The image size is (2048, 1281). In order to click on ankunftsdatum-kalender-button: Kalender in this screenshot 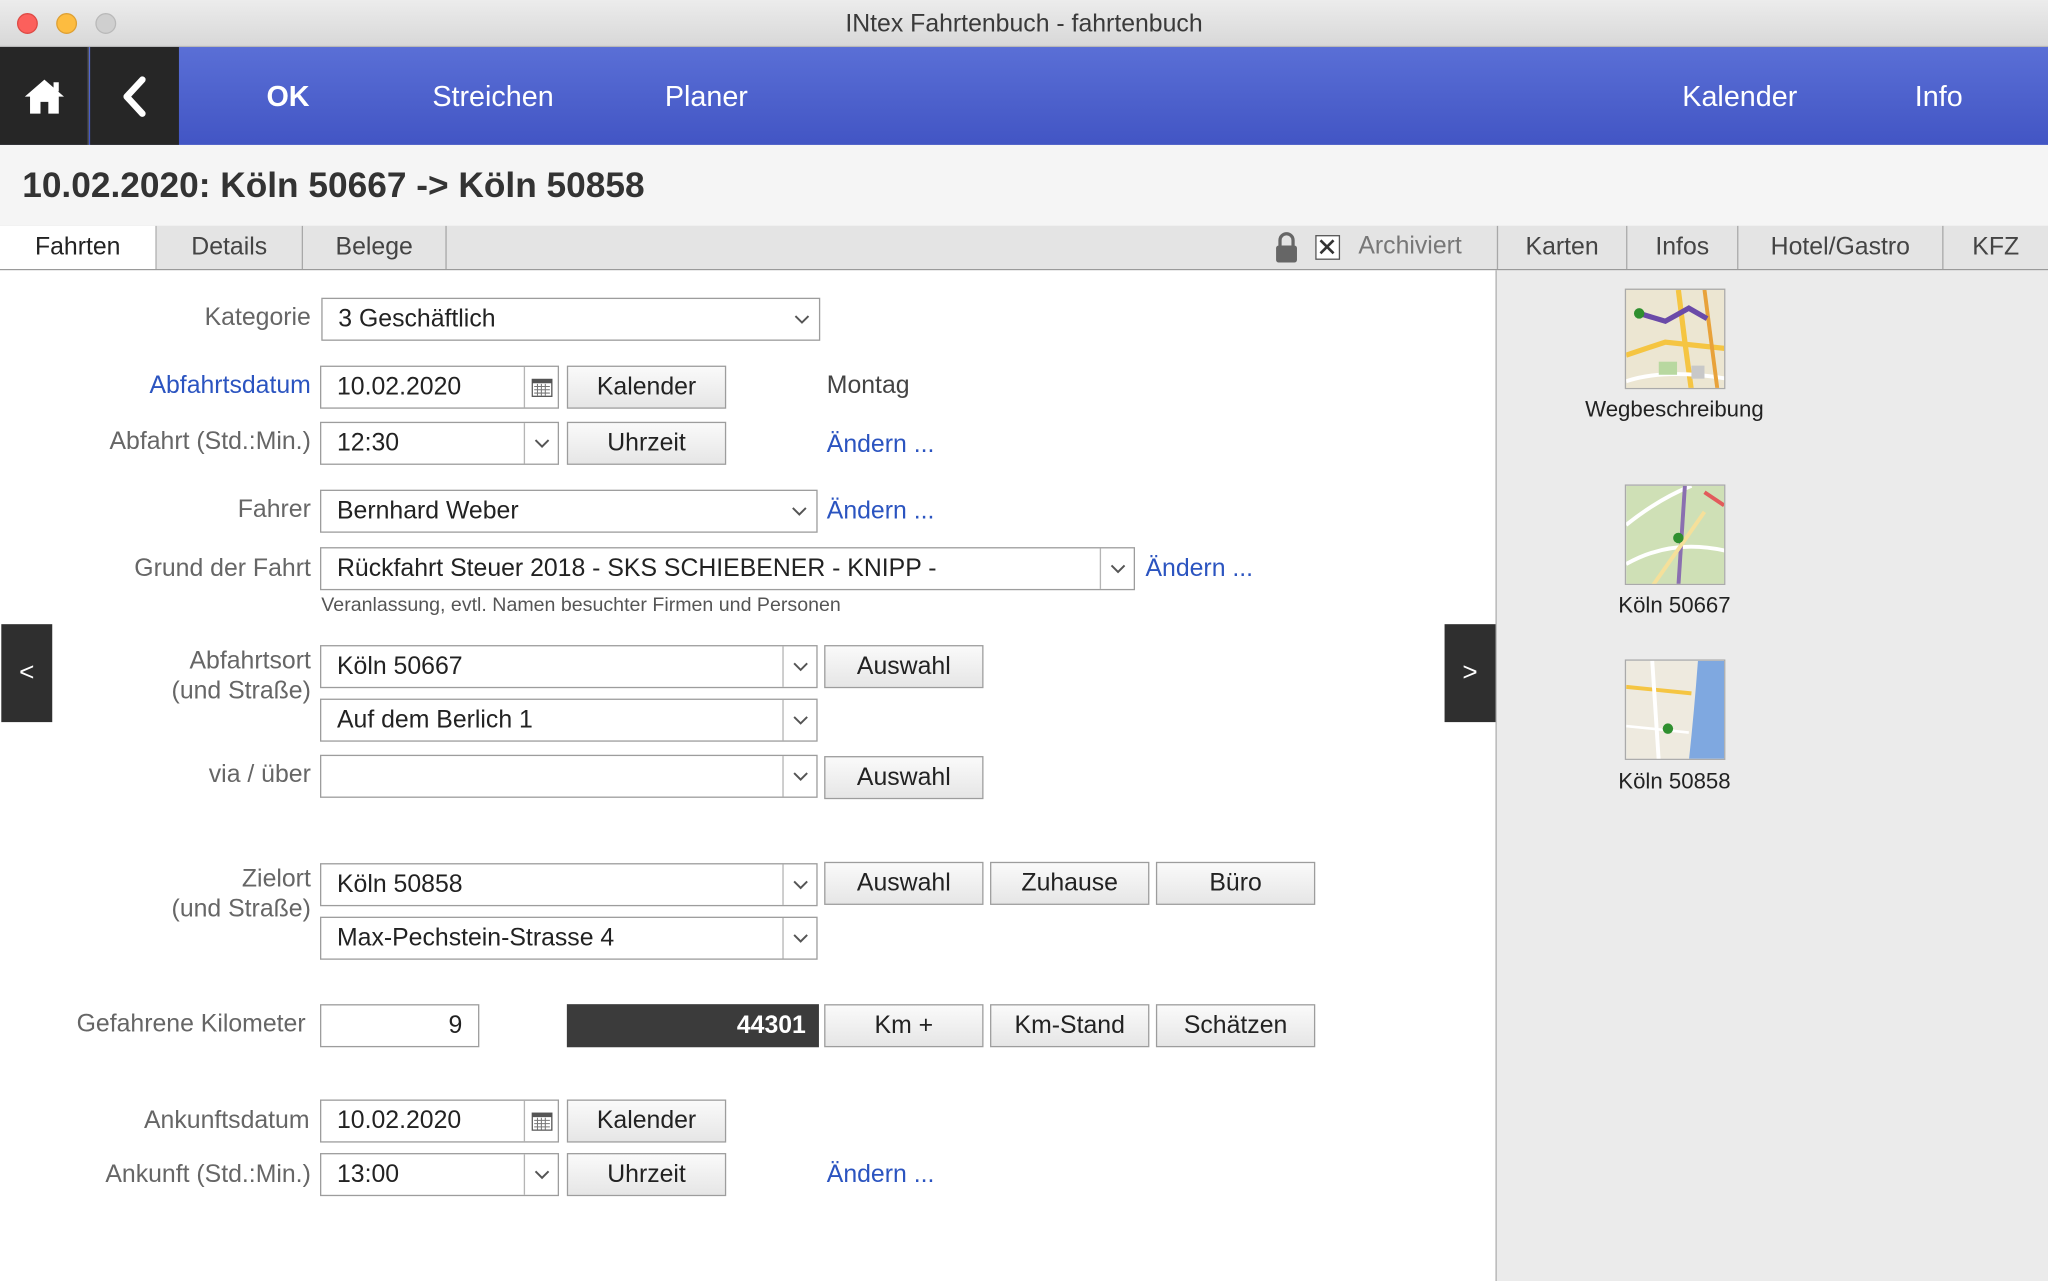, I will do `click(646, 1121)`.